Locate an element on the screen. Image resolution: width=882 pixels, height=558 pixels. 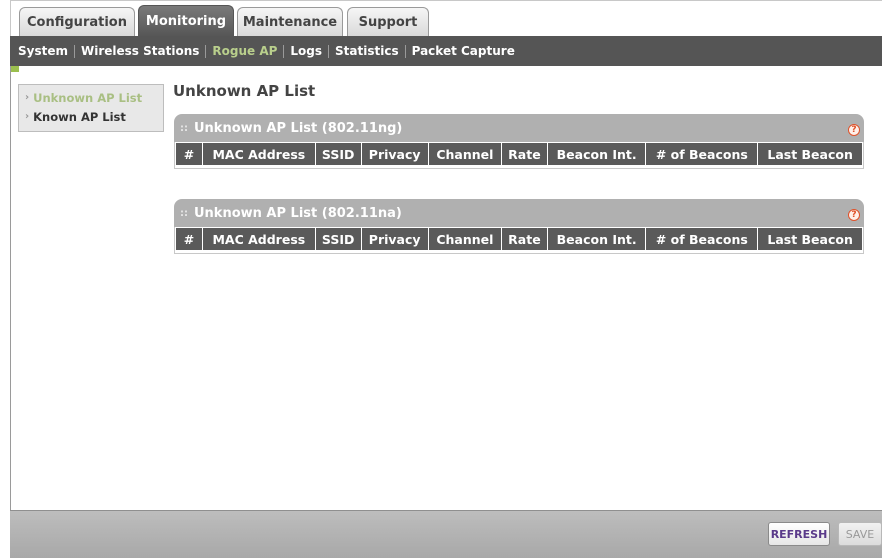
panel-title: Unknown AP List (802.11ng) is located at coordinates (298, 128).